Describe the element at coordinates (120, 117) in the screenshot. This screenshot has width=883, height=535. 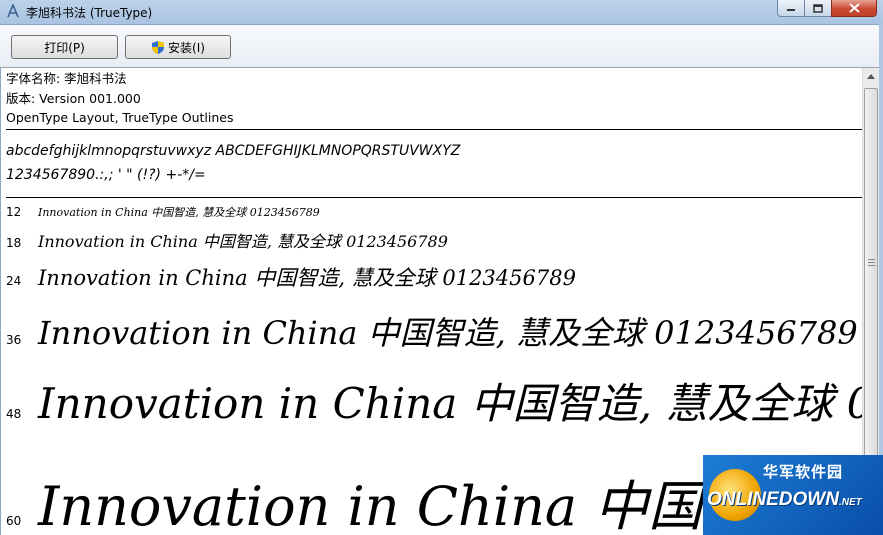
I see `font-format: OpenType Layout, TrueType Outlines` at that location.